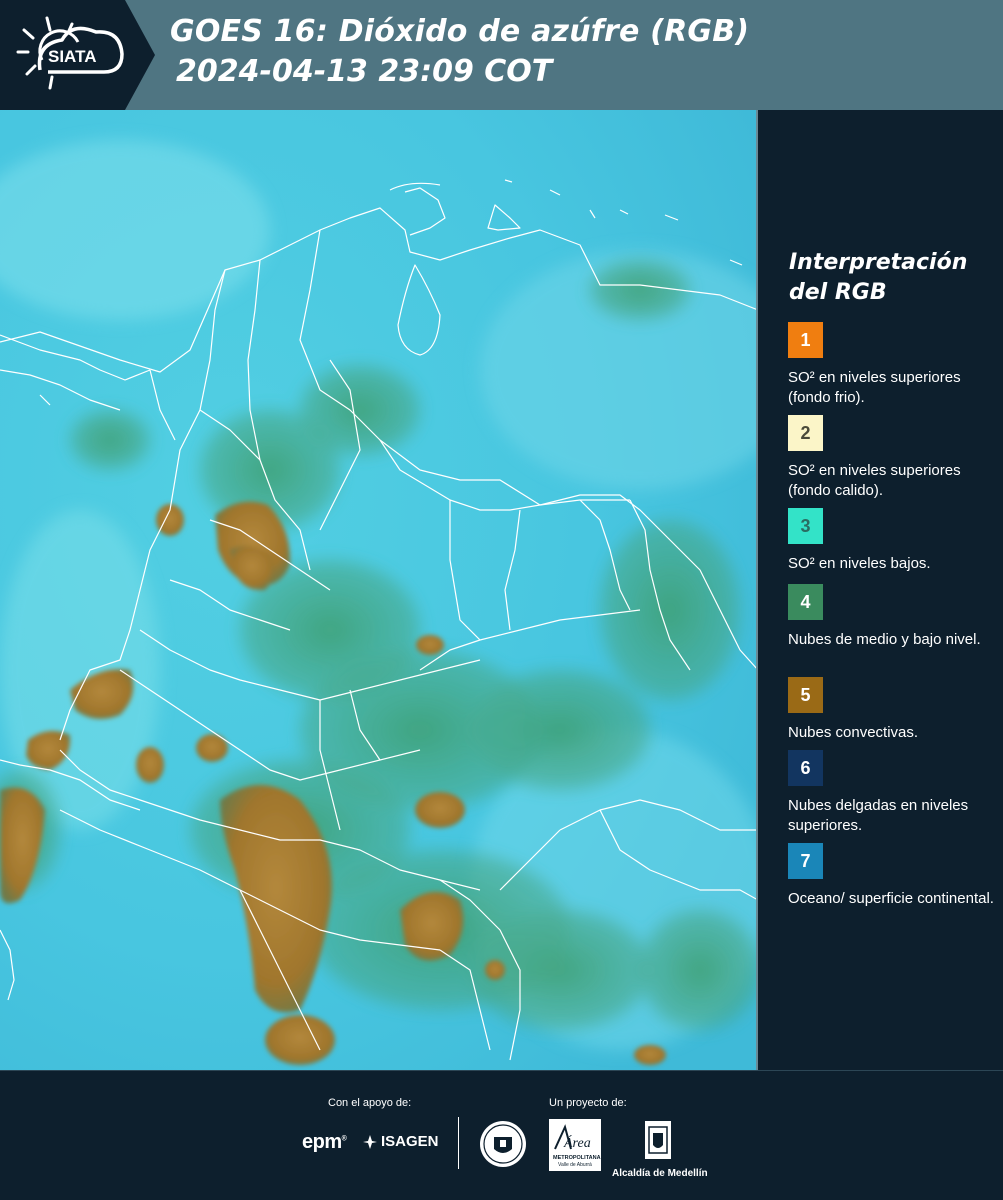 This screenshot has height=1200, width=1003. What do you see at coordinates (805, 861) in the screenshot?
I see `legend-swatch-7: 7` at bounding box center [805, 861].